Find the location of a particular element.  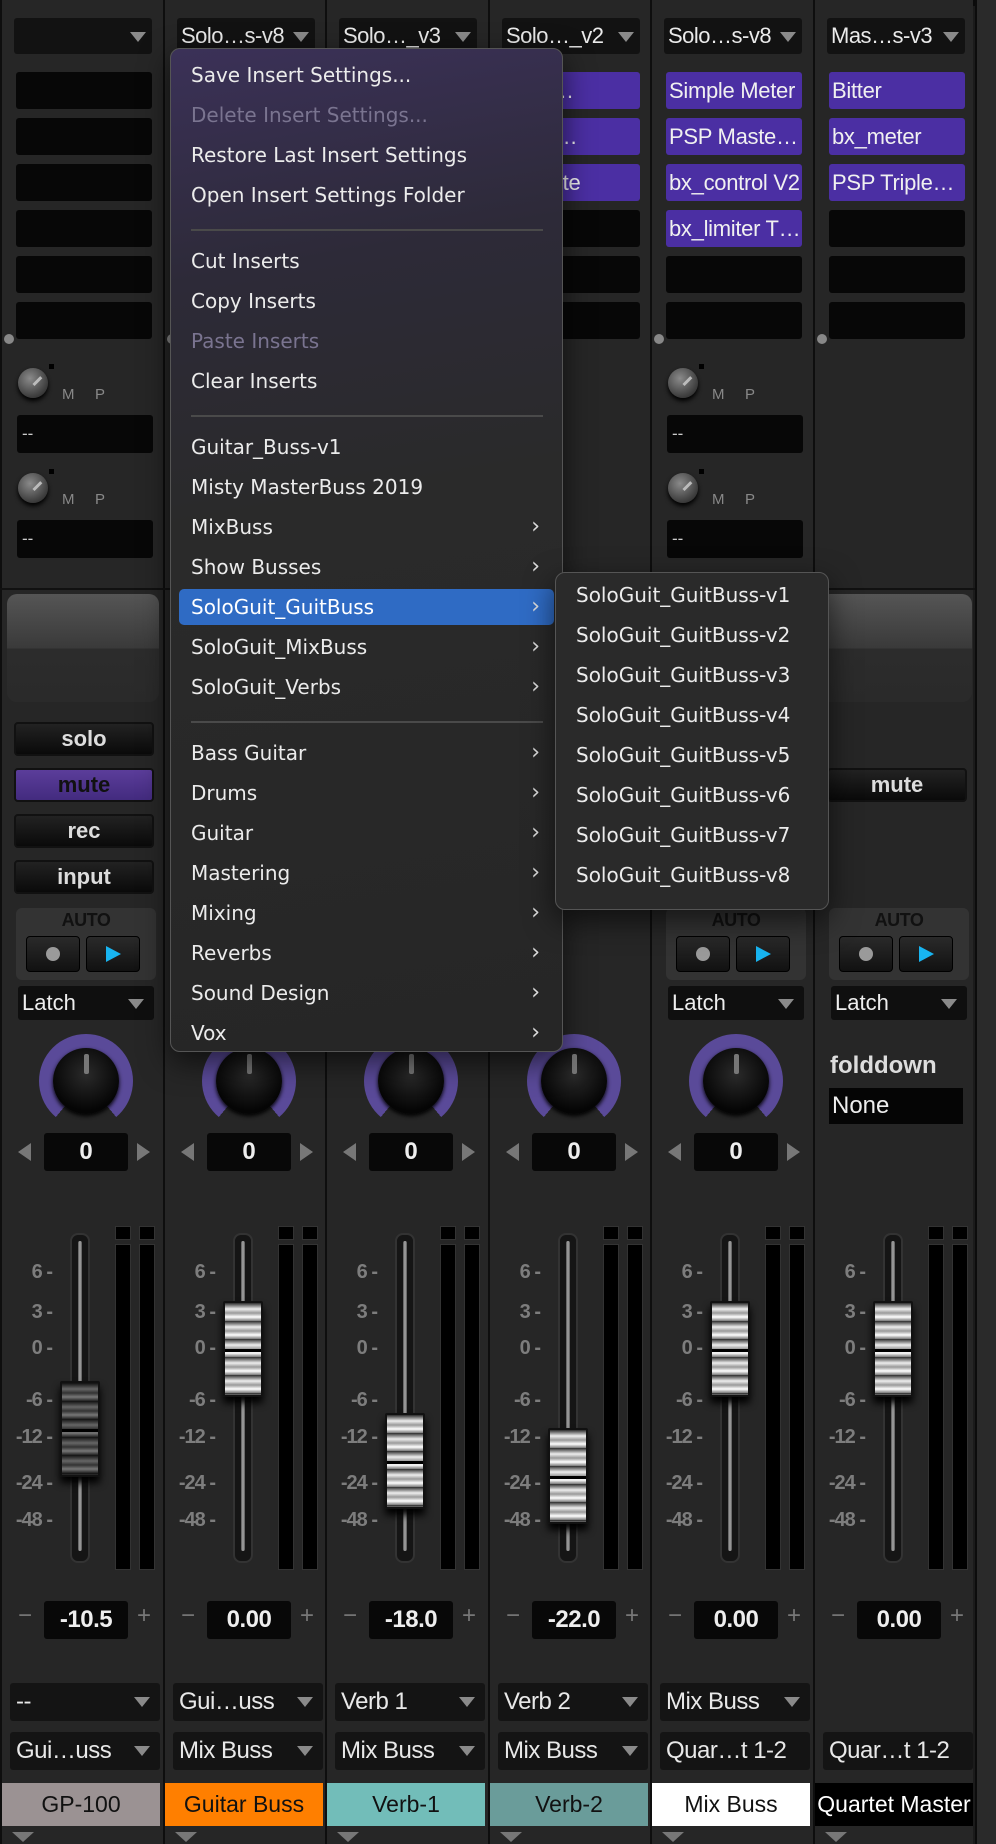

submenu-item: SoloGuit_GuitBuss-v2 is located at coordinates (692, 635).